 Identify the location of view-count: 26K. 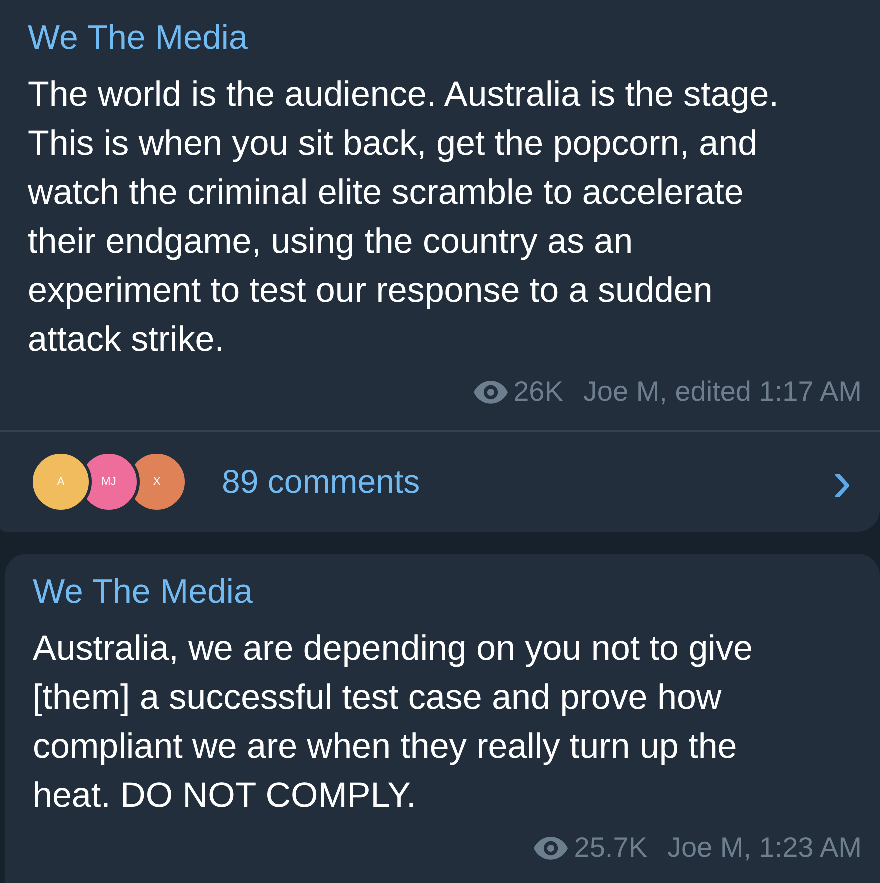
(539, 392).